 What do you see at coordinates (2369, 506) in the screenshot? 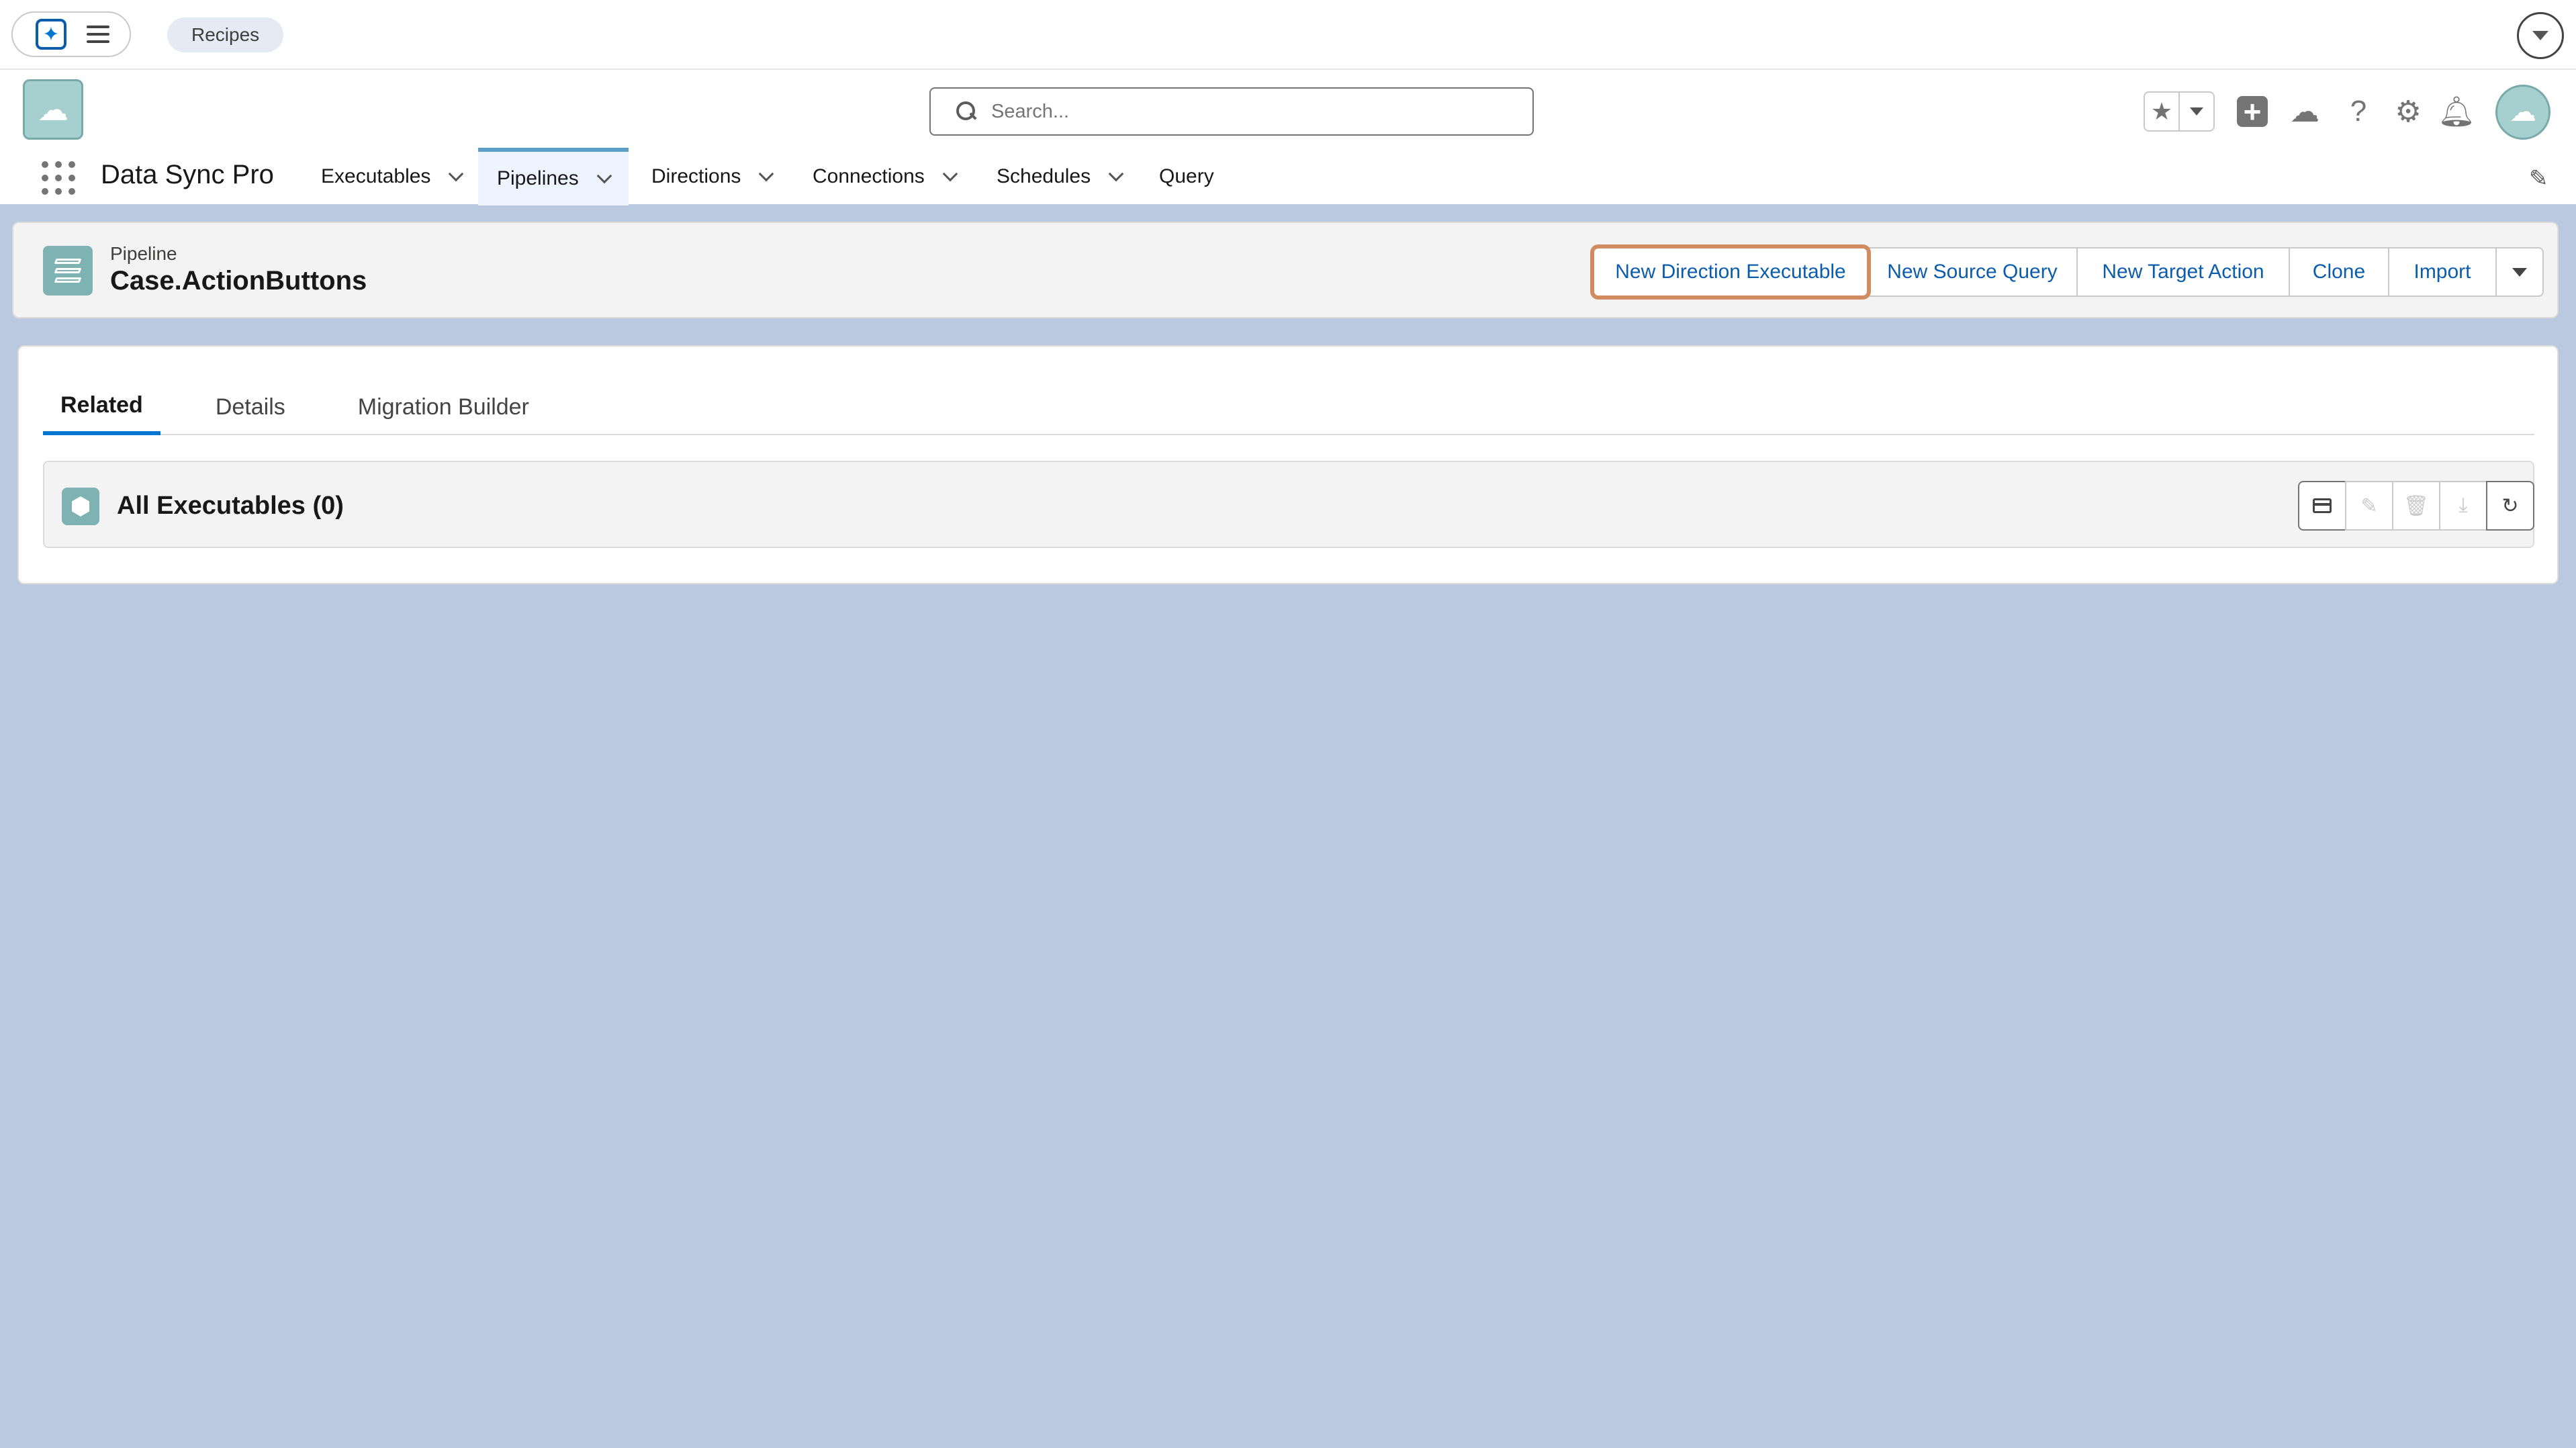
I see `edit-icon: ✎` at bounding box center [2369, 506].